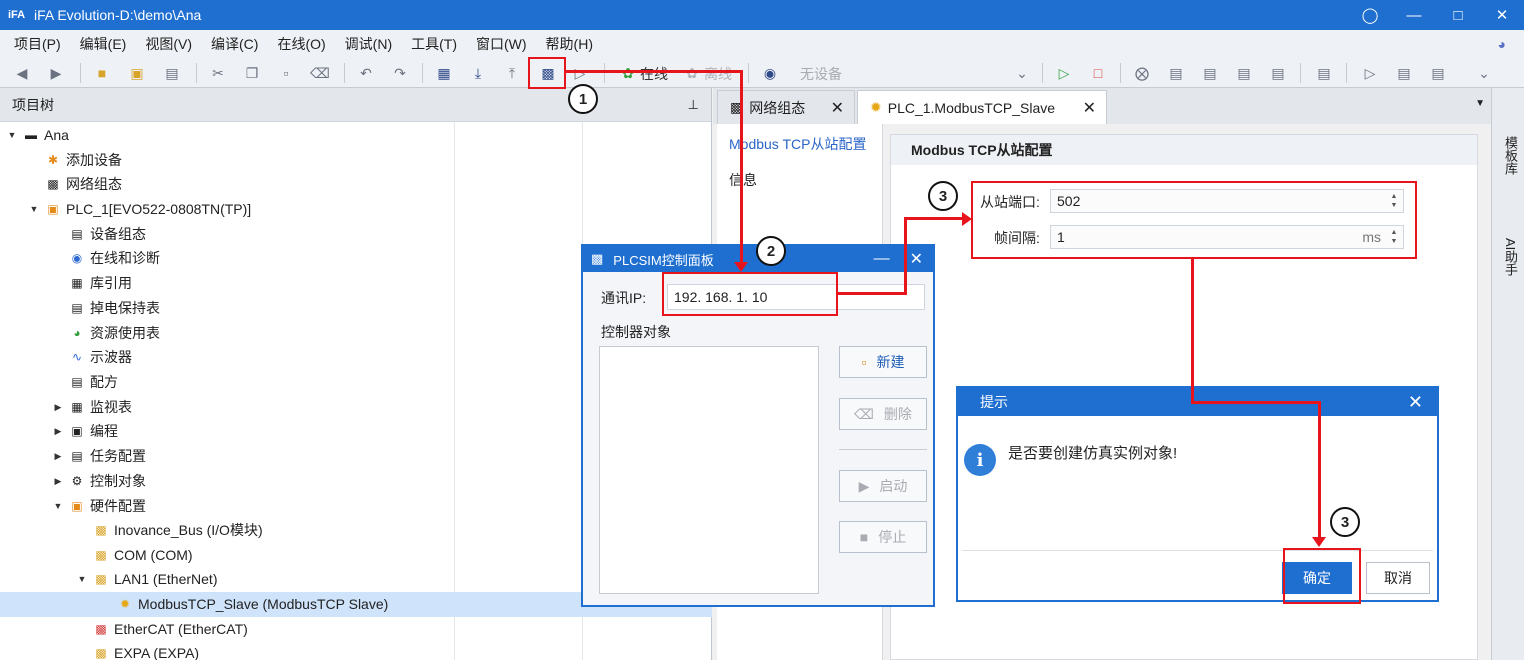  What do you see at coordinates (1507, 374) in the screenshot?
I see `right-side-panel: 模板库 AI助手` at bounding box center [1507, 374].